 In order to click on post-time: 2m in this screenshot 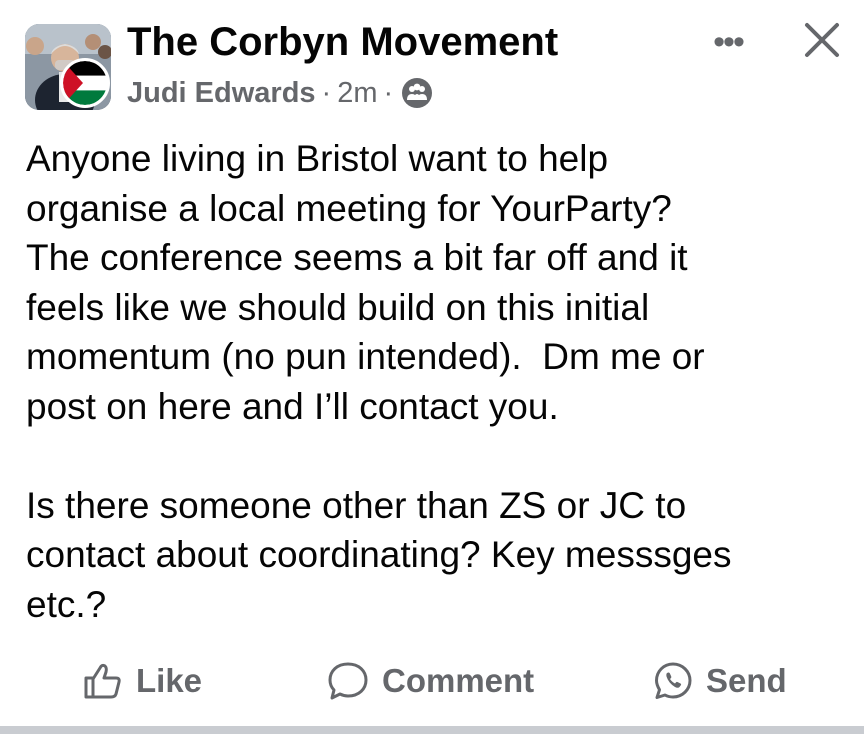, I will do `click(357, 93)`.